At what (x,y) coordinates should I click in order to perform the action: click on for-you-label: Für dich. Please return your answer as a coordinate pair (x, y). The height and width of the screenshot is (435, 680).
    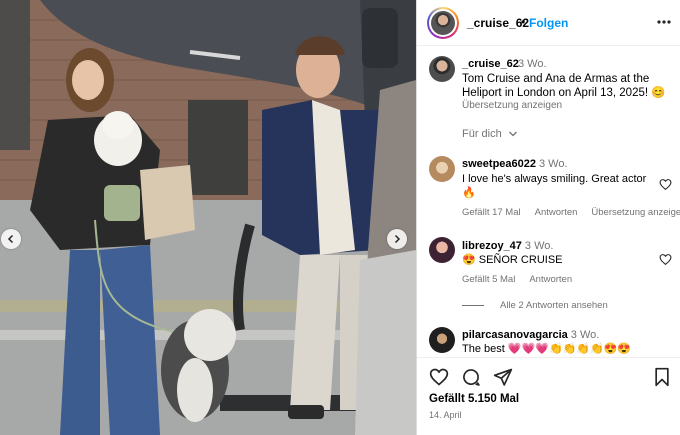
    Looking at the image, I should click on (482, 134).